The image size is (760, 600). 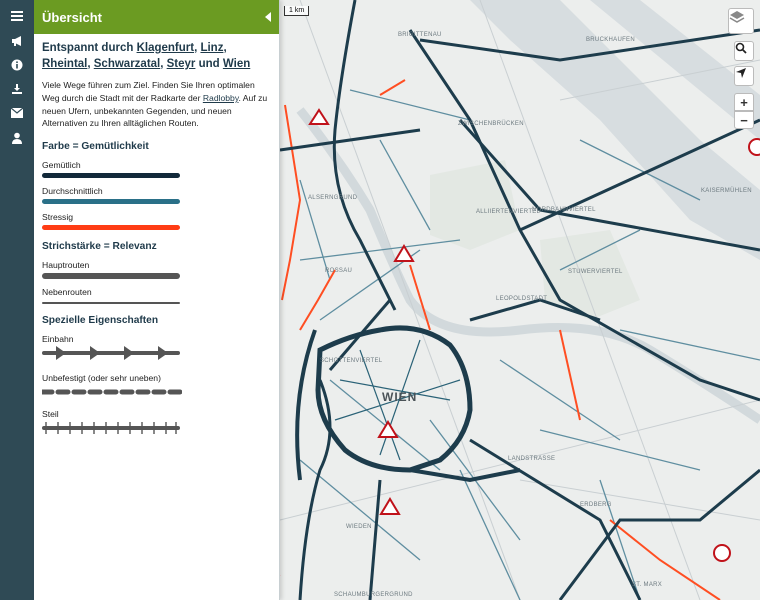 What do you see at coordinates (181, 64) in the screenshot?
I see `link-steyr: Steyr` at bounding box center [181, 64].